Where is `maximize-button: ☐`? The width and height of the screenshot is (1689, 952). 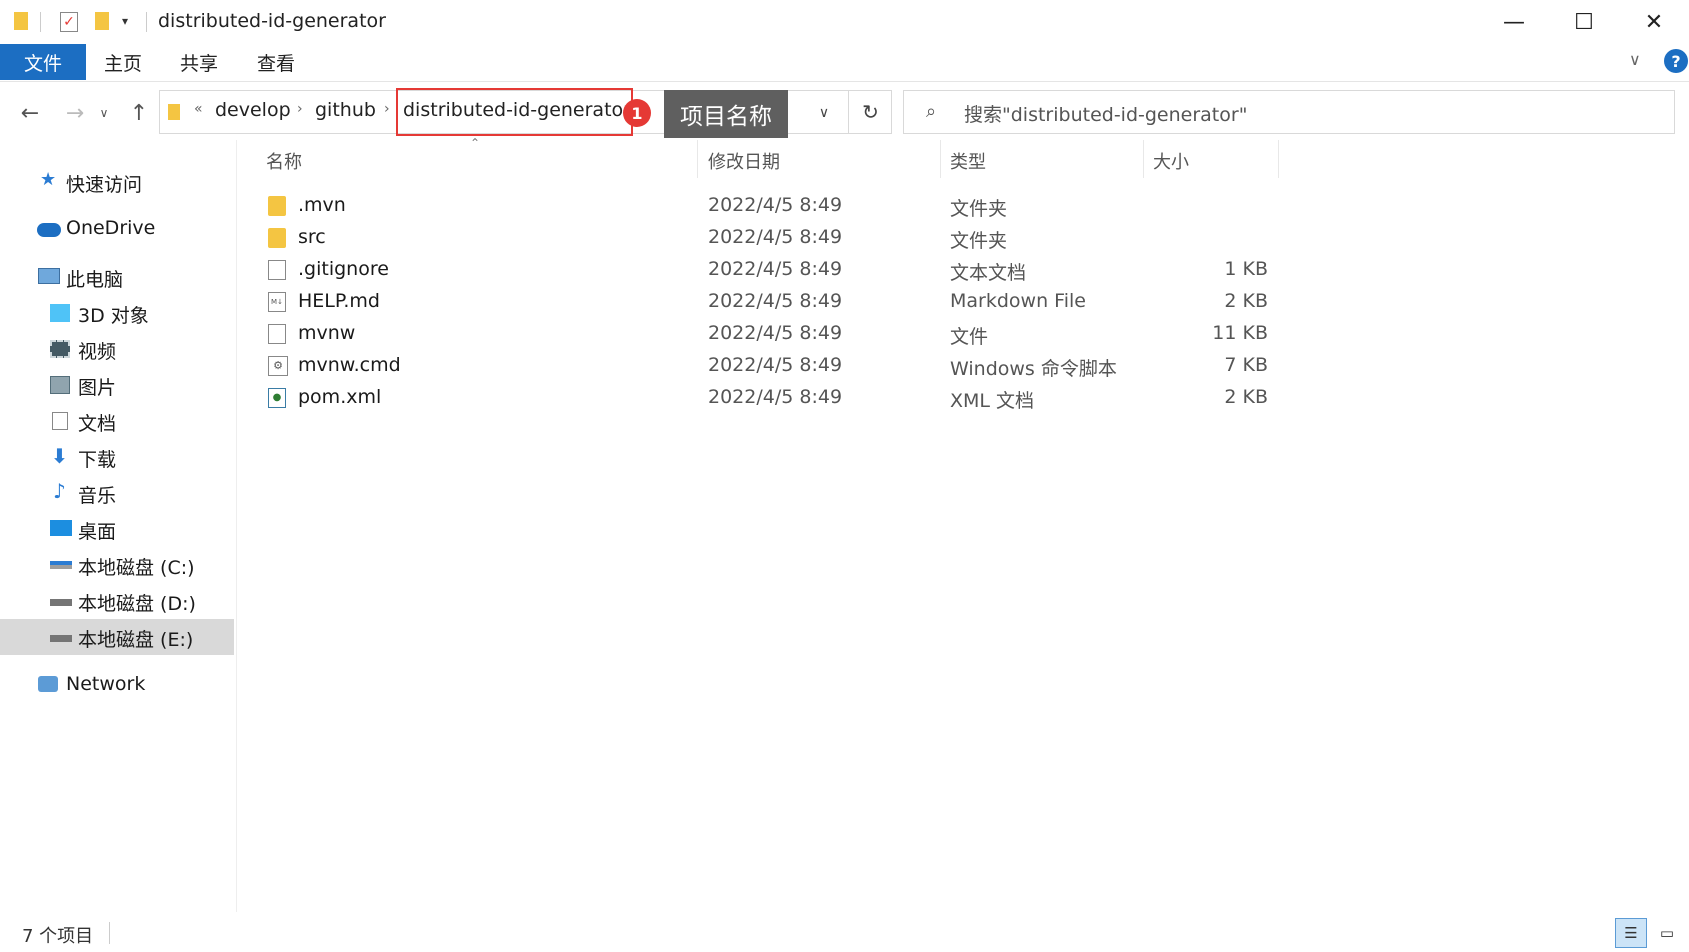 maximize-button: ☐ is located at coordinates (1584, 22).